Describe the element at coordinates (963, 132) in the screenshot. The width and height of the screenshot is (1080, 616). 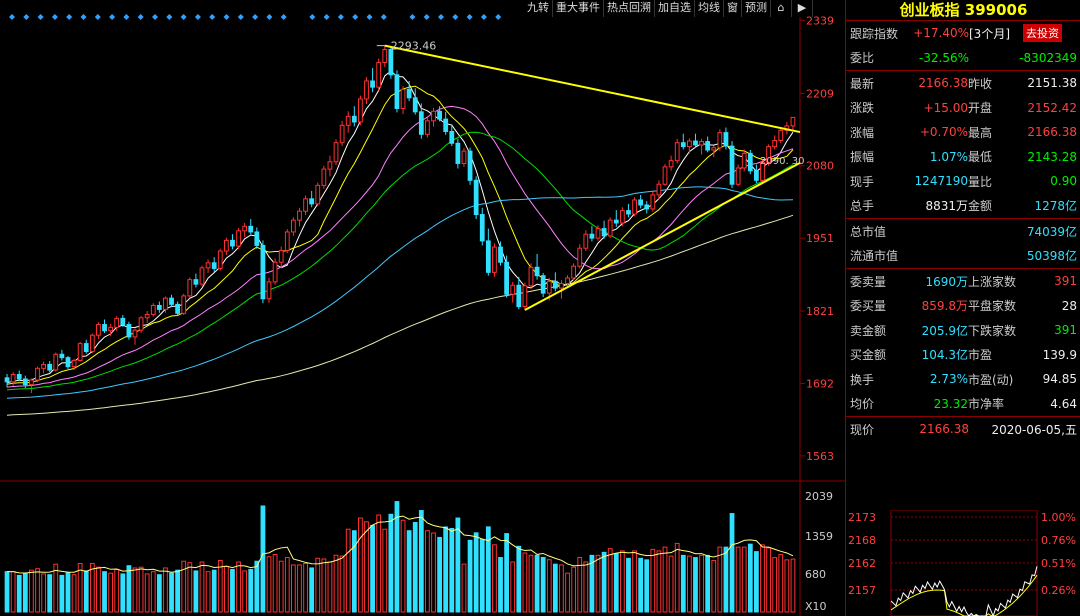
I see `quote-row: 涨幅 +0.70% 最高 2166.38` at that location.